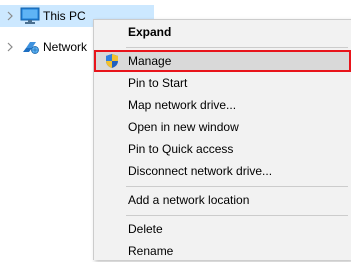  I want to click on menu-item-open-in-new-window: Open in new window, so click(222, 127).